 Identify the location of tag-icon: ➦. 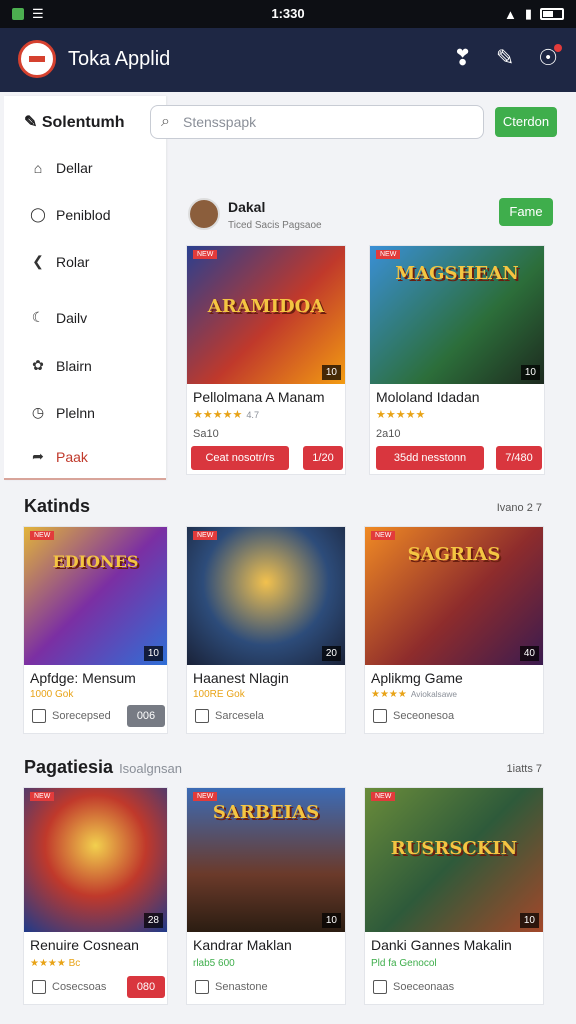
(38, 456).